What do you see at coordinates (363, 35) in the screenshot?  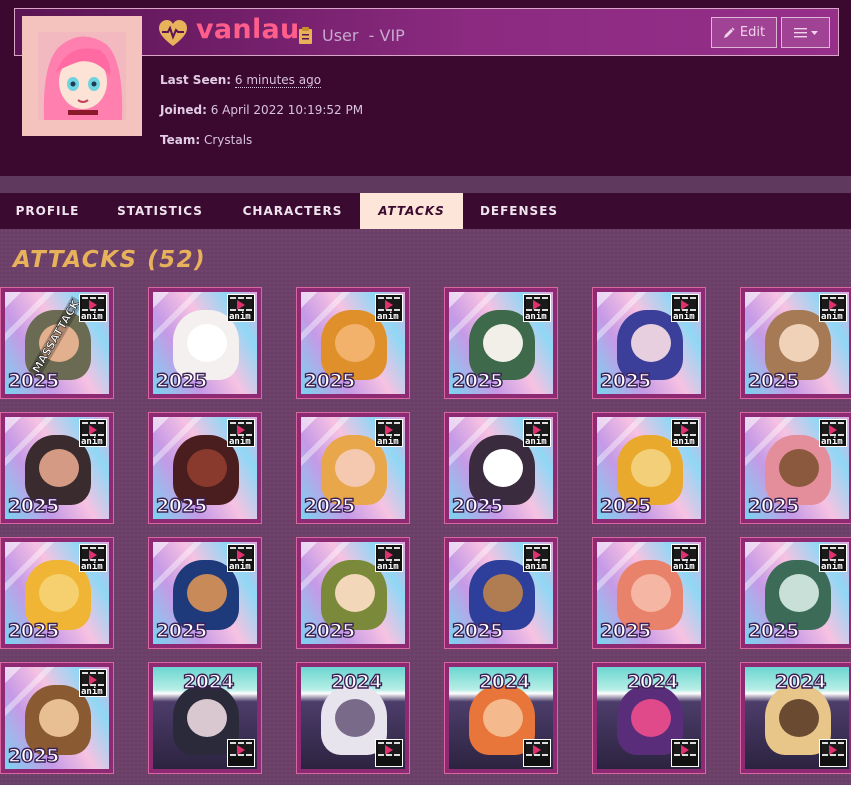 I see `role-label: User - VIP` at bounding box center [363, 35].